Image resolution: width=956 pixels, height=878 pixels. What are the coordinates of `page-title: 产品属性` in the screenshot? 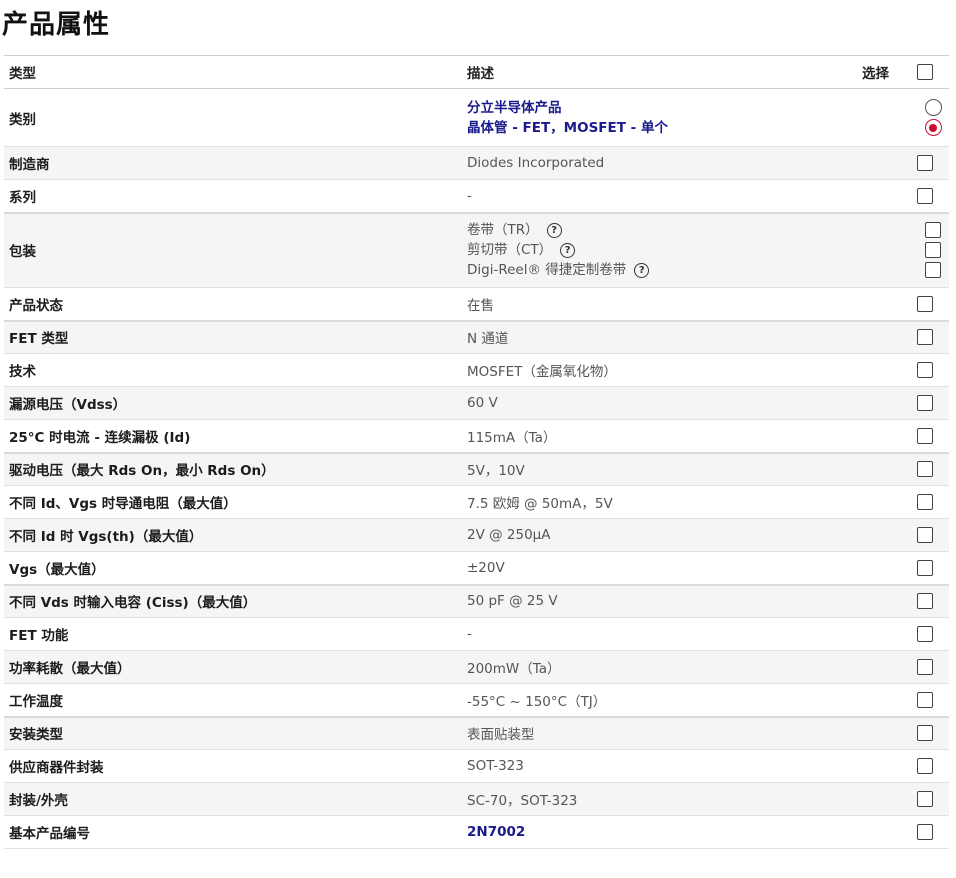 It's located at (56, 25).